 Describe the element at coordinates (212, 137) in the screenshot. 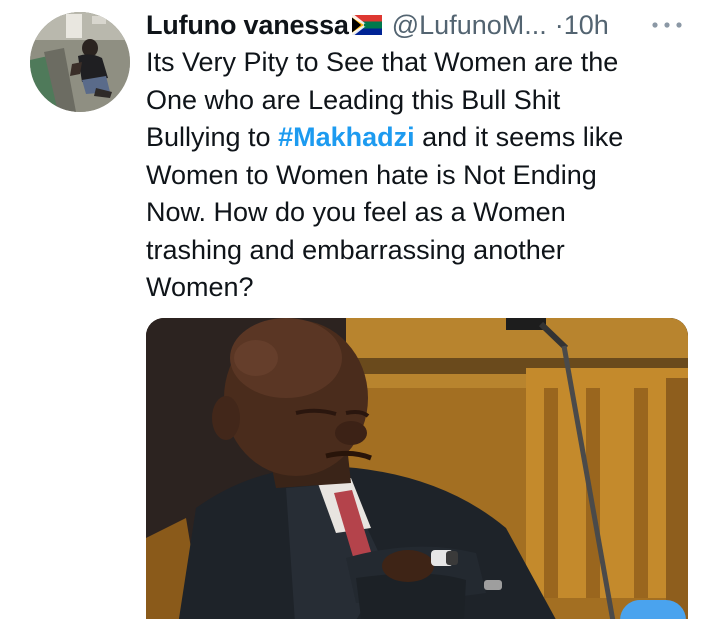

I see `tweet-text-fragment: Bullying to` at that location.